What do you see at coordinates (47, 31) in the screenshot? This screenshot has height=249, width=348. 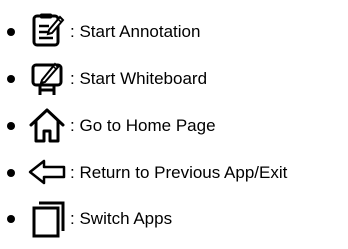 I see `annotation-icon` at bounding box center [47, 31].